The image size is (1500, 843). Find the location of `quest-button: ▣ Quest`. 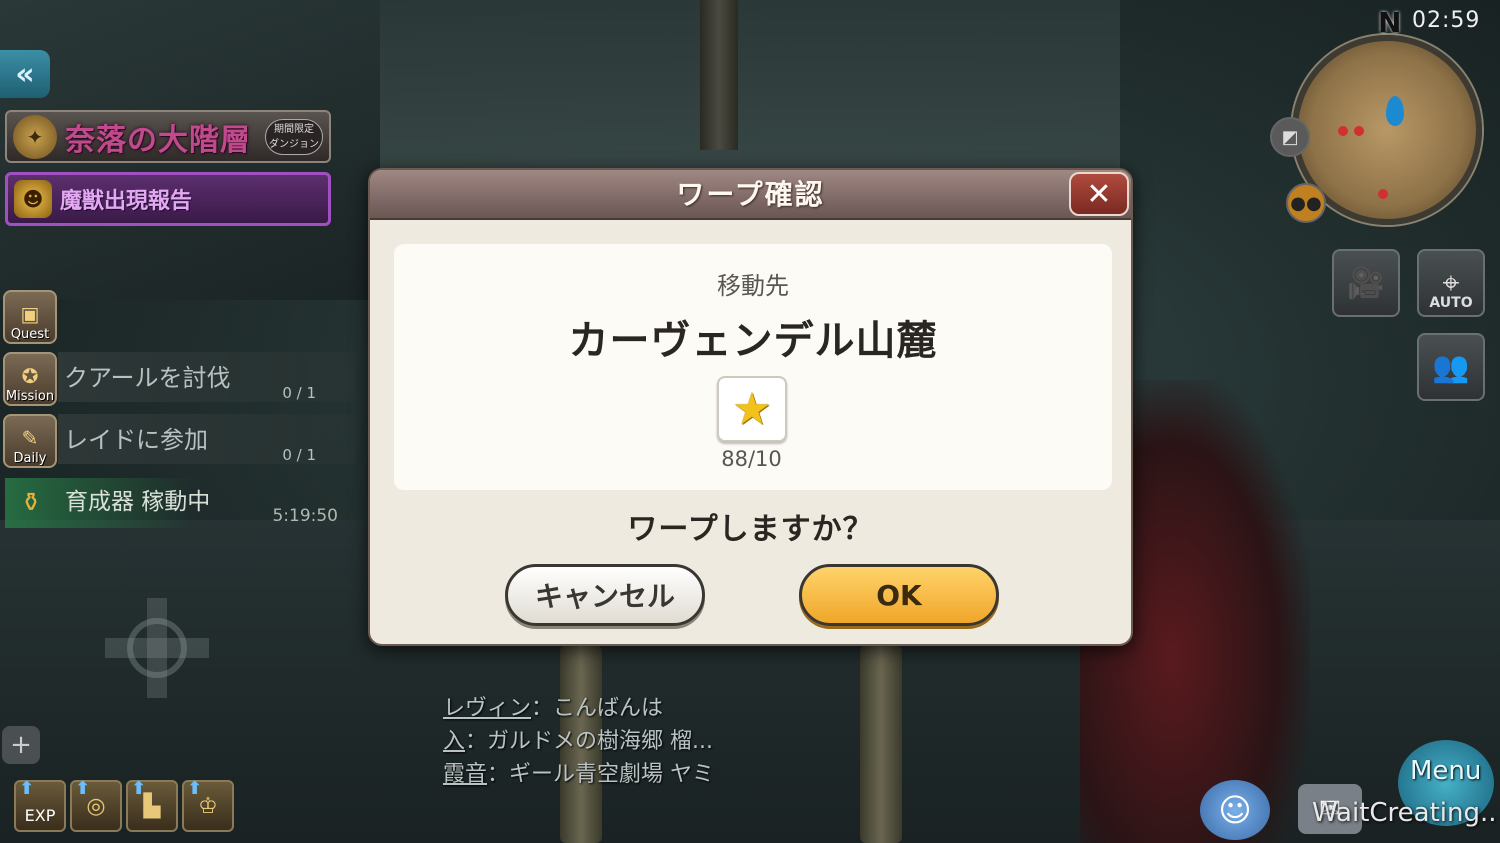

quest-button: ▣ Quest is located at coordinates (30, 317).